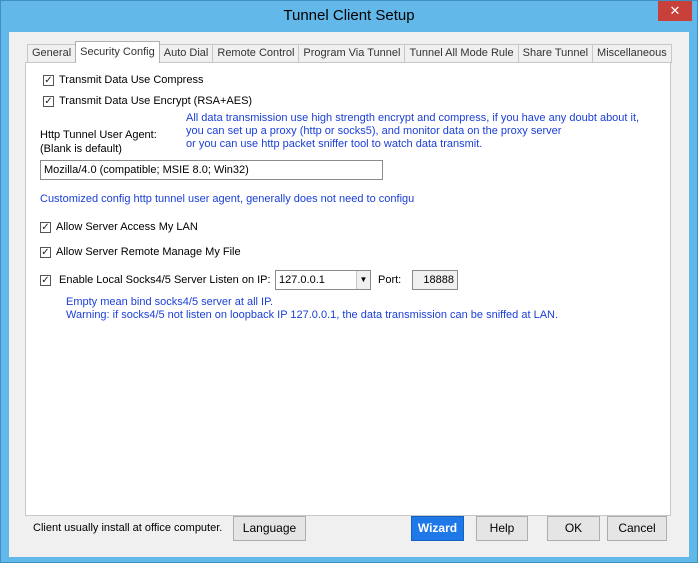 This screenshot has height=563, width=698. I want to click on ok-button: OK, so click(573, 528).